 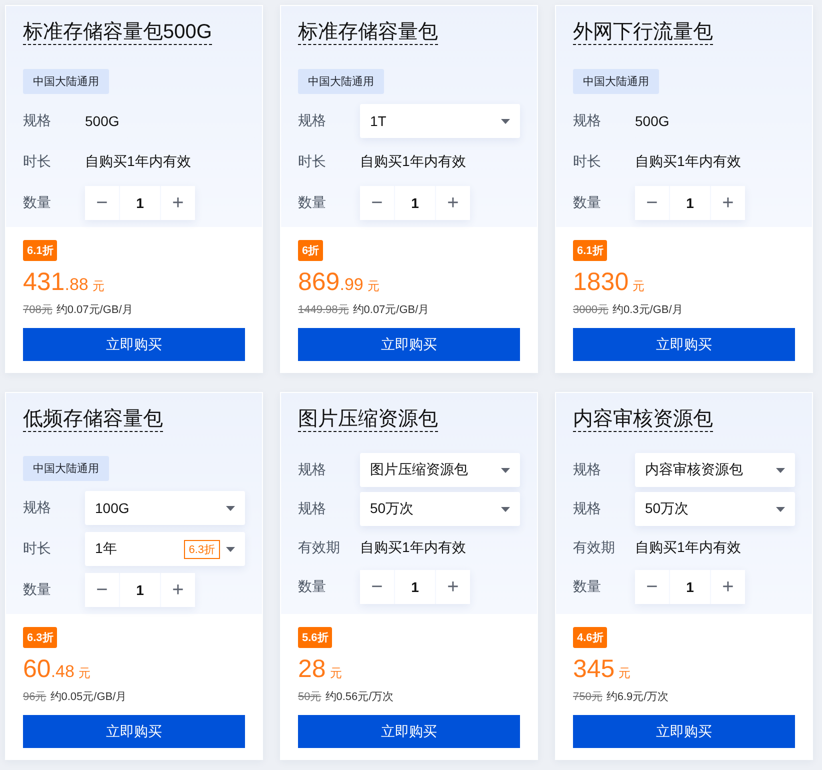 I want to click on price: 1830 元, so click(x=609, y=282).